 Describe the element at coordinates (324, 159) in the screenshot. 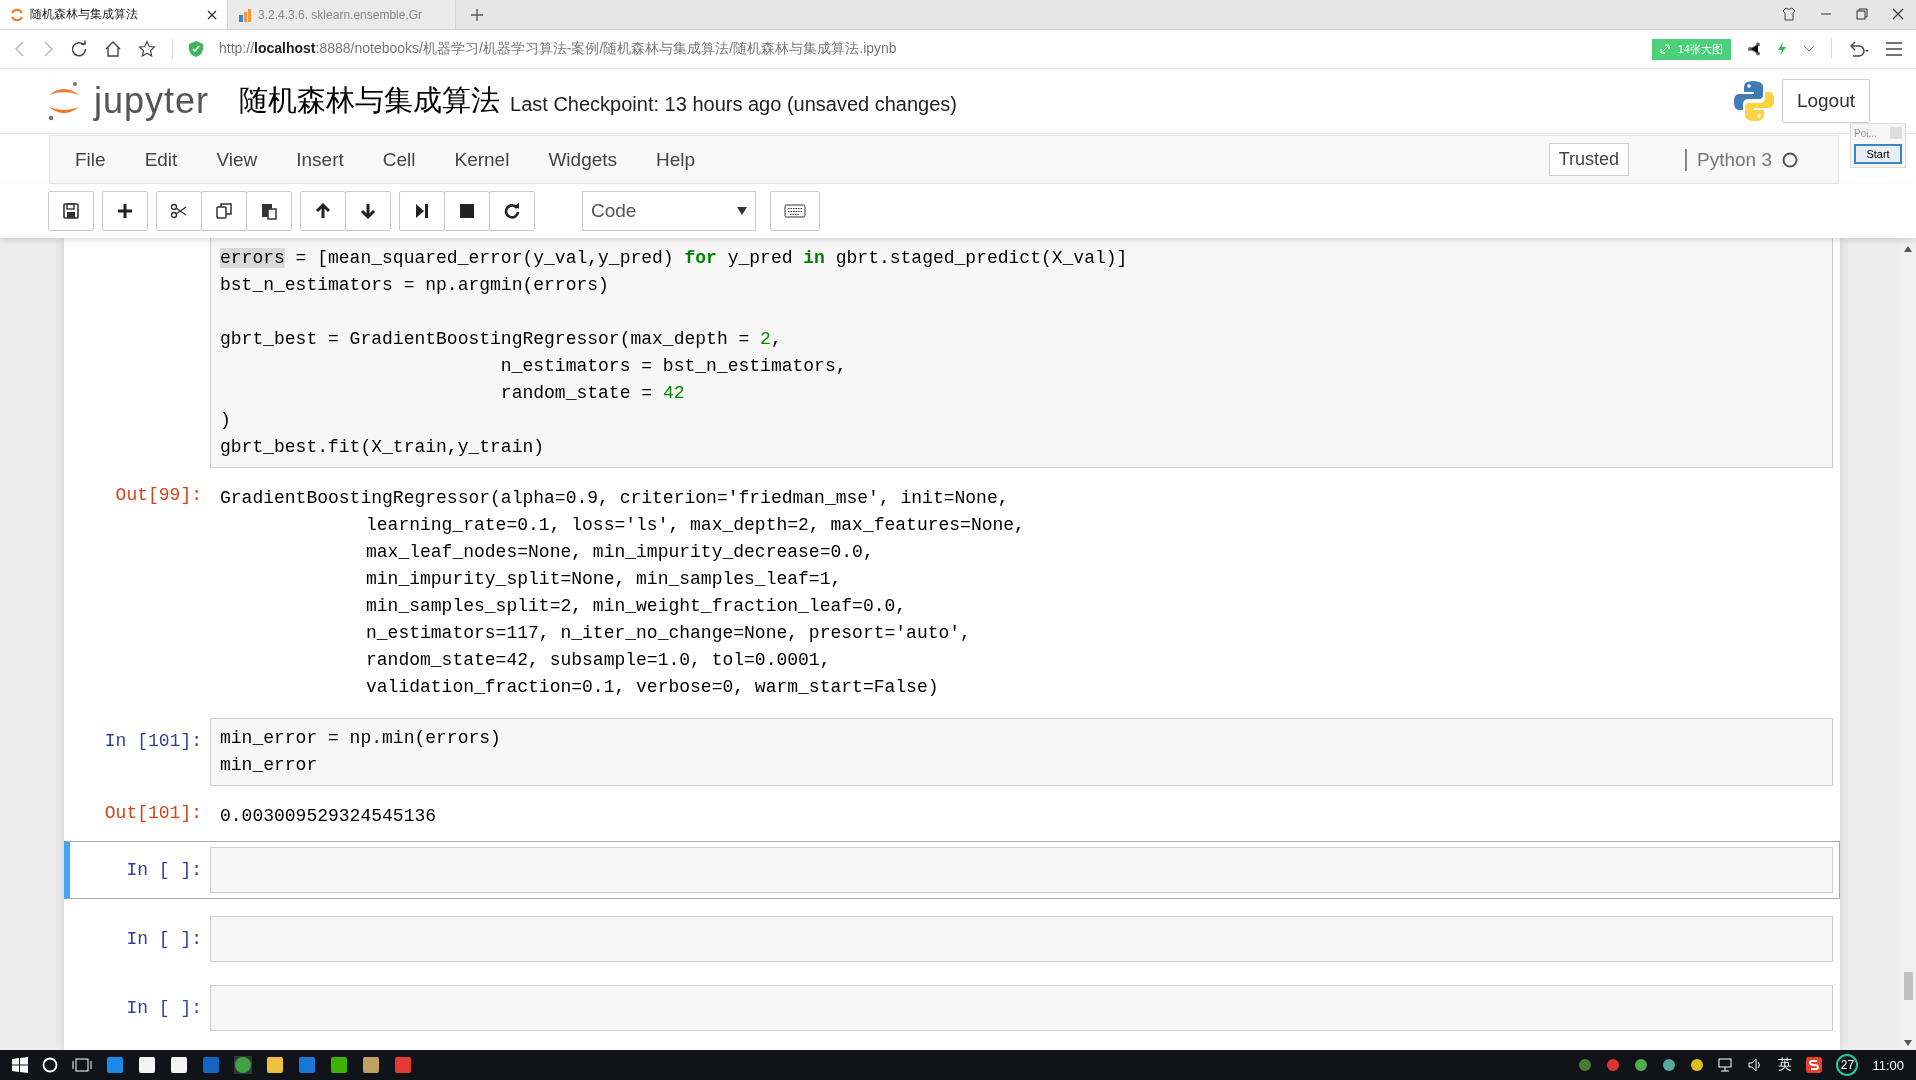

I see `menu-item: Insert` at that location.